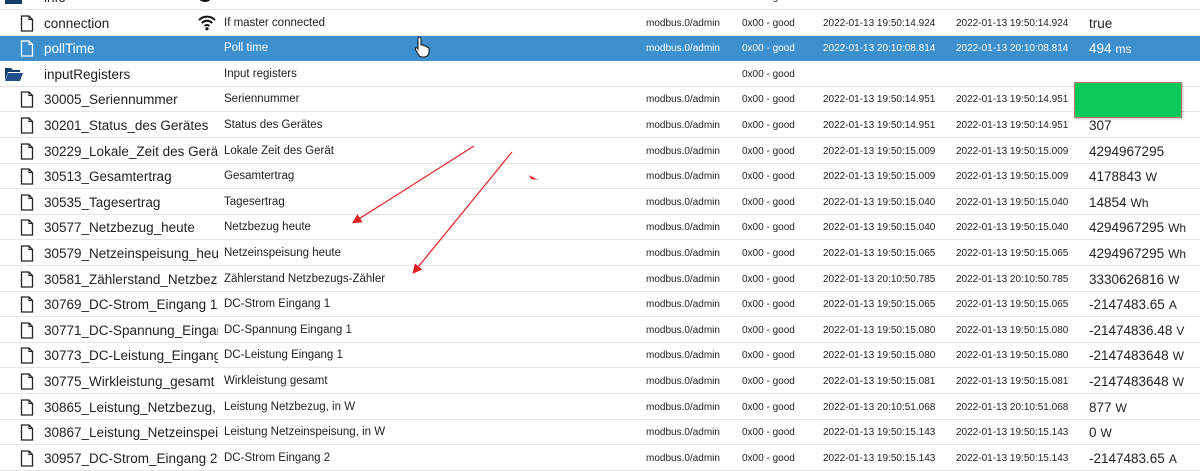 The image size is (1200, 471). Describe the element at coordinates (879, 253) in the screenshot. I see `object-timestamp: 2022-01-13 19:50:15.065` at that location.